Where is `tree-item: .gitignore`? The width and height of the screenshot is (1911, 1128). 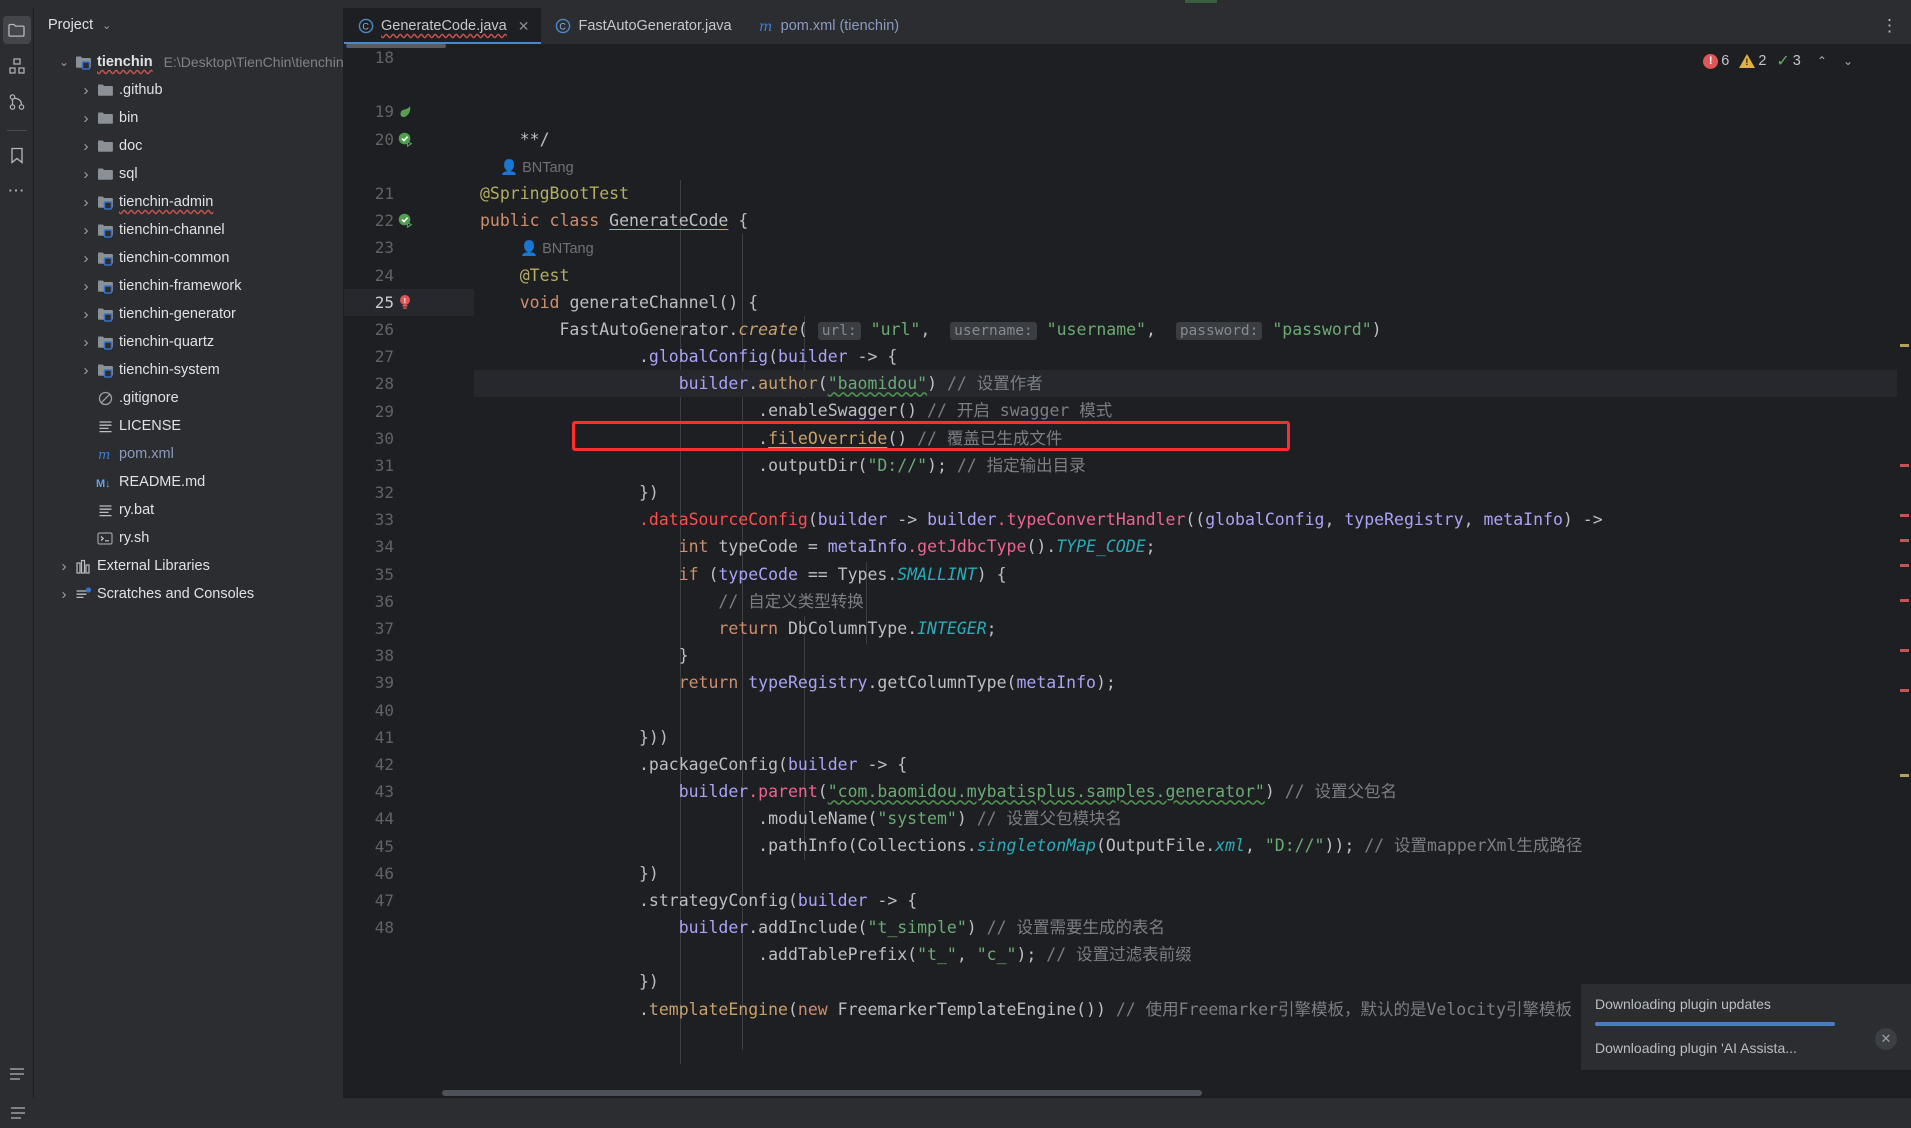 tree-item: .gitignore is located at coordinates (188, 398).